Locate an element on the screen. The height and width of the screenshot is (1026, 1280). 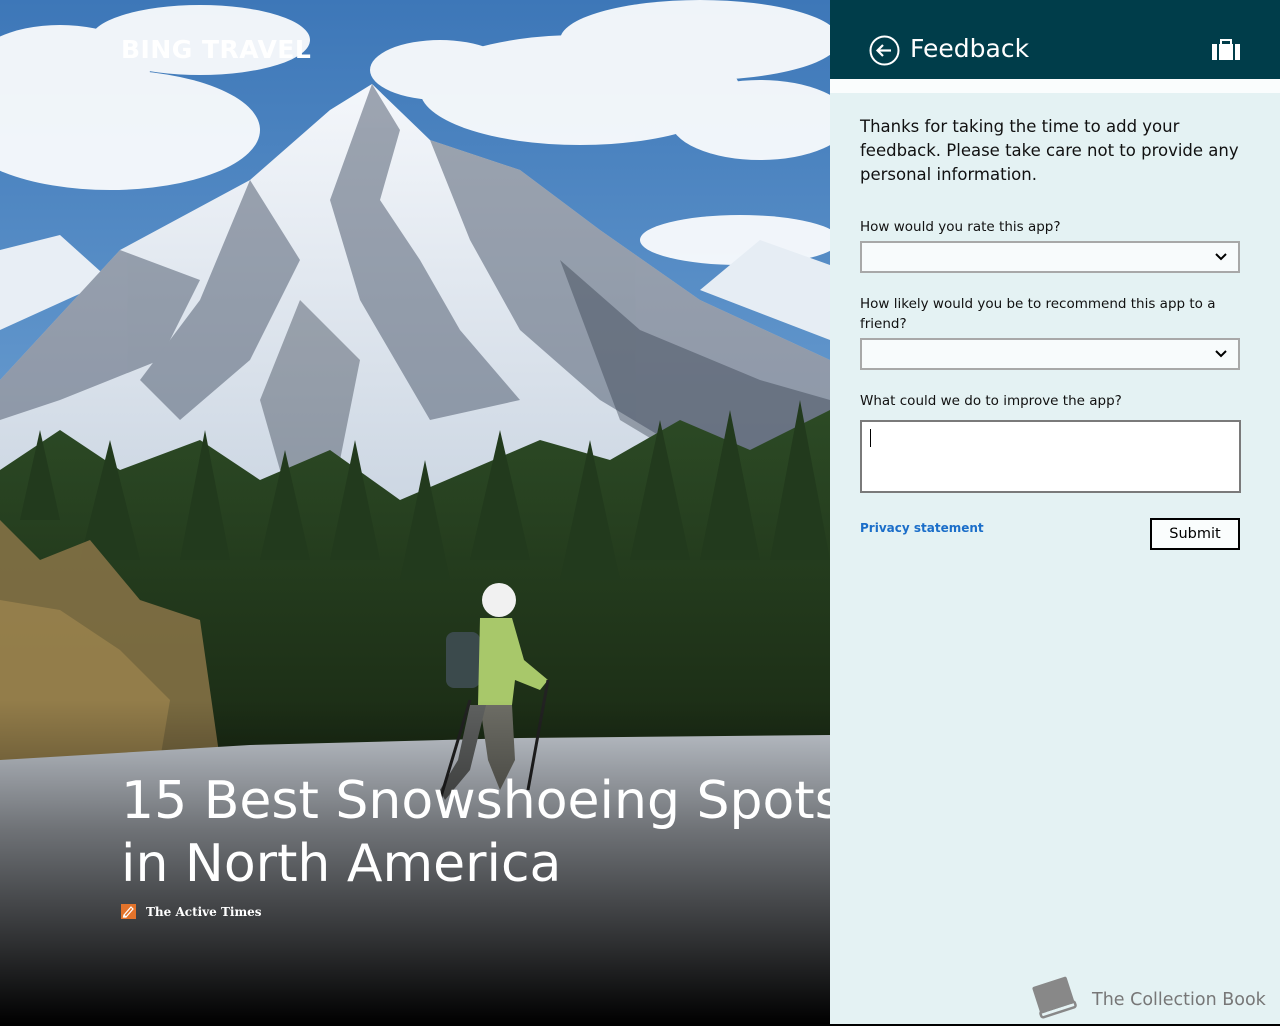
briefcase-icon is located at coordinates (1226, 50).